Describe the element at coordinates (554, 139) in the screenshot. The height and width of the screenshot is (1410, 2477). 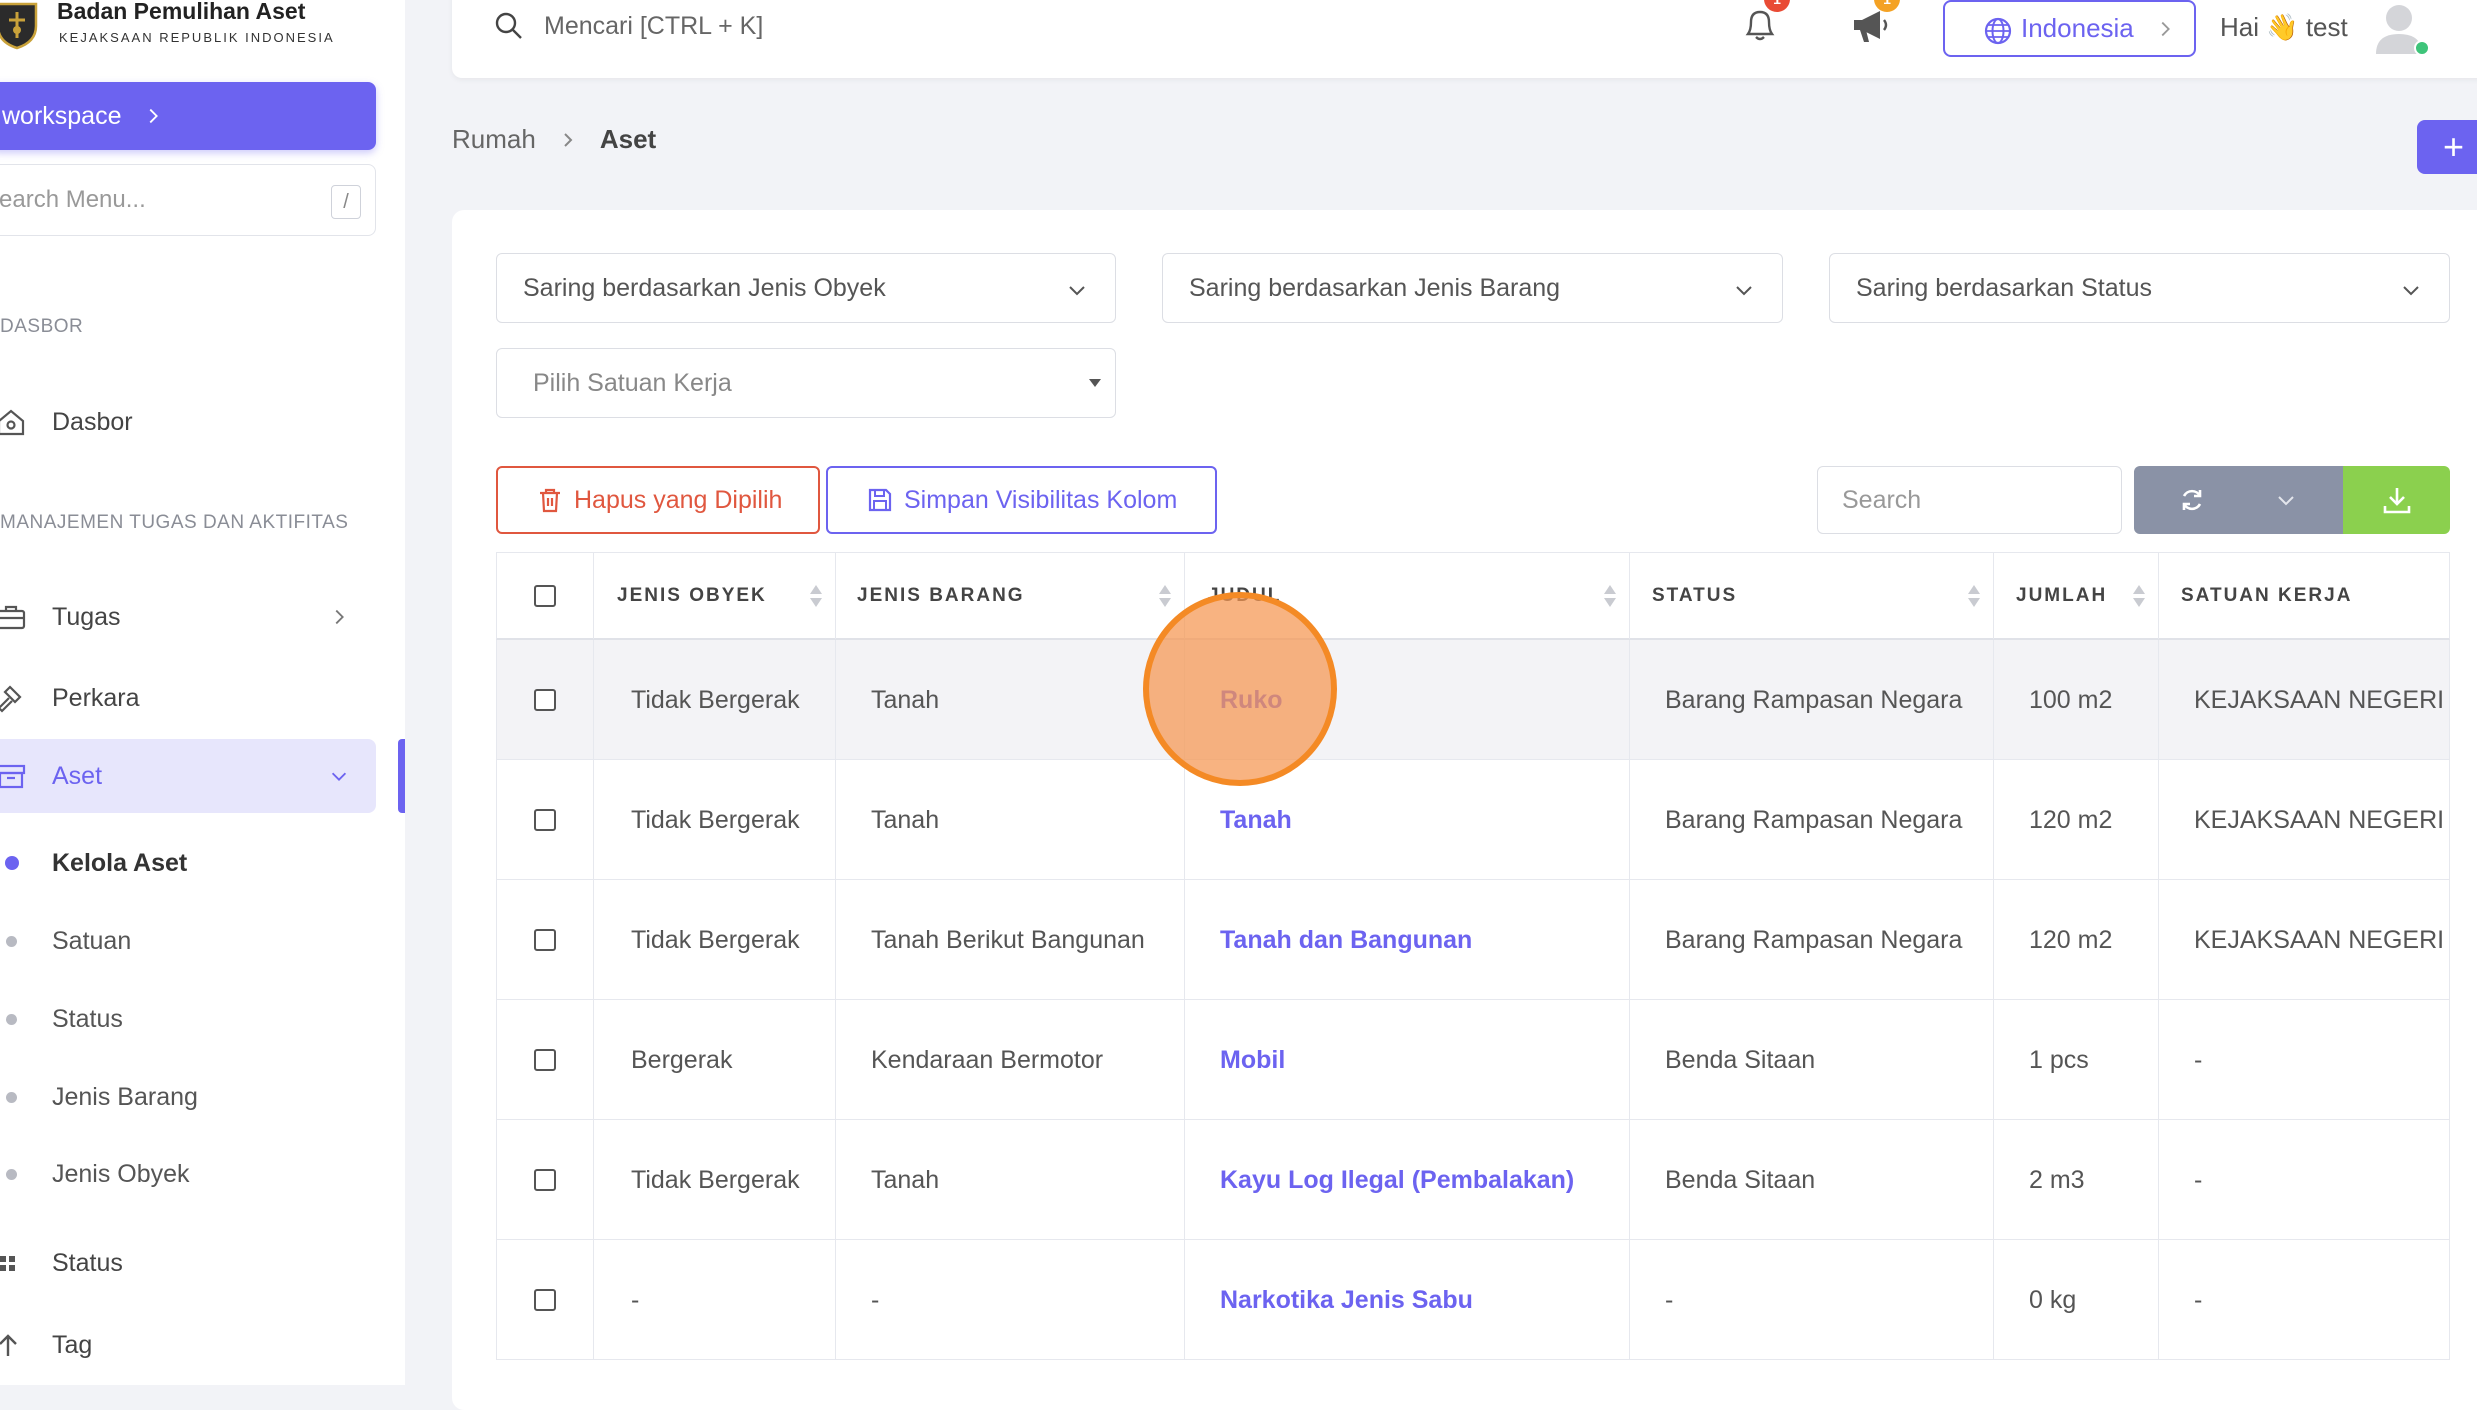
I see `breadcrumb: Rumah Aset` at that location.